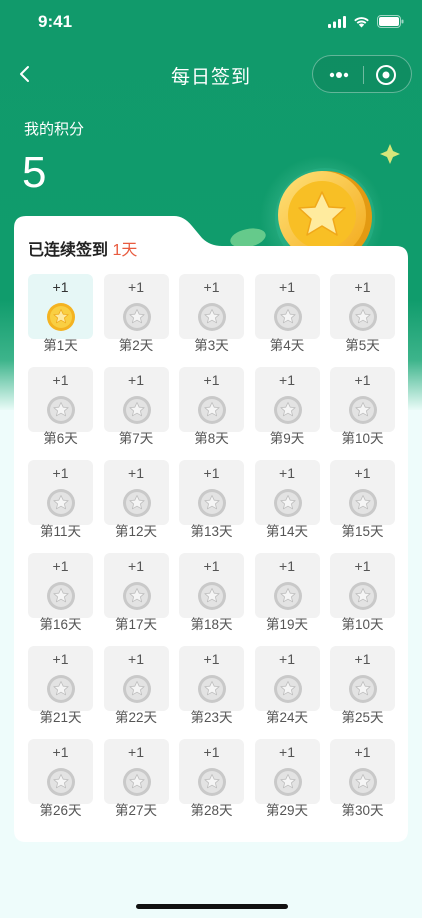 The width and height of the screenshot is (422, 918). What do you see at coordinates (362, 685) in the screenshot?
I see `day-cell: +1 第25天` at bounding box center [362, 685].